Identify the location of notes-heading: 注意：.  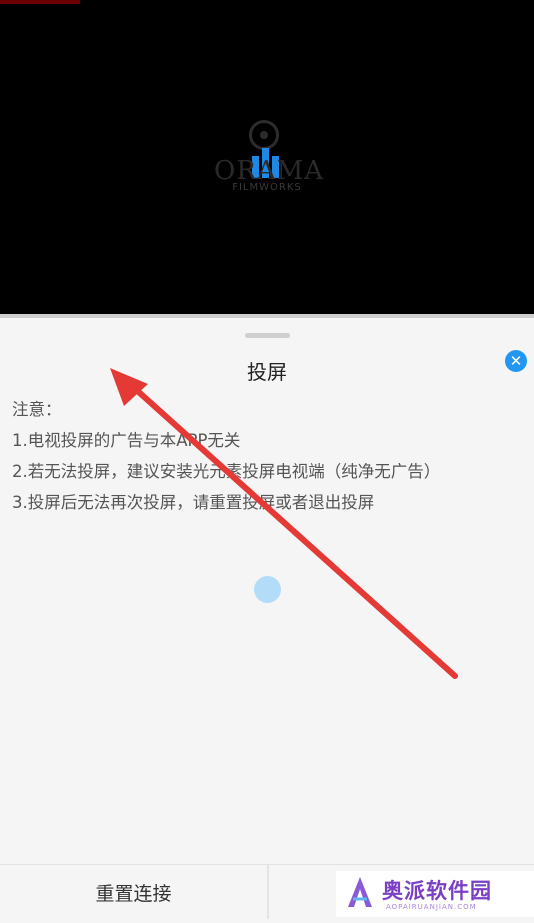
(37, 409).